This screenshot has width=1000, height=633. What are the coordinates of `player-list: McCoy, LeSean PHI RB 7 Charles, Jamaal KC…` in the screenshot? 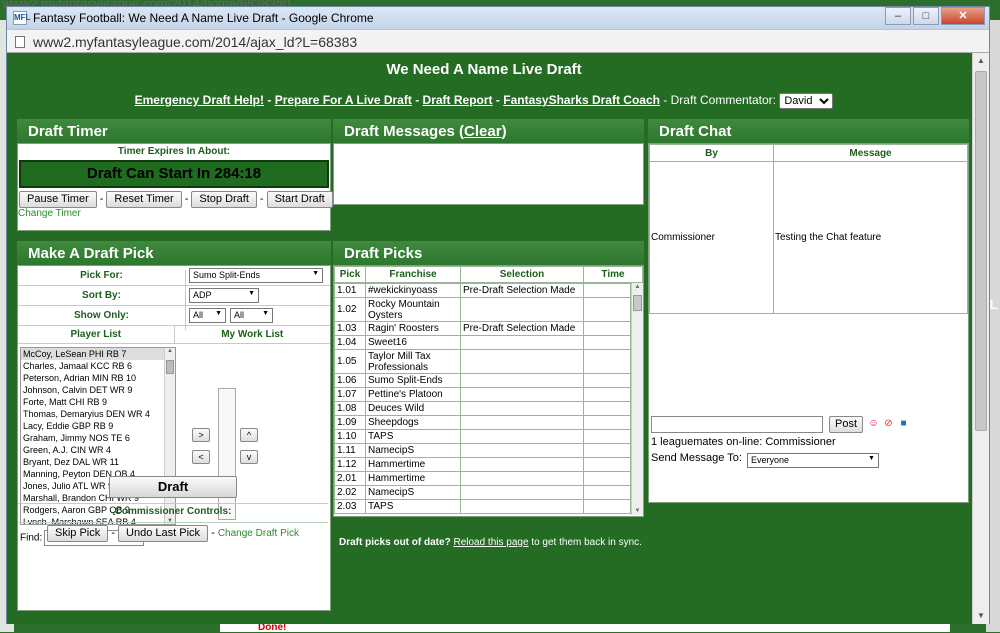 It's located at (98, 436).